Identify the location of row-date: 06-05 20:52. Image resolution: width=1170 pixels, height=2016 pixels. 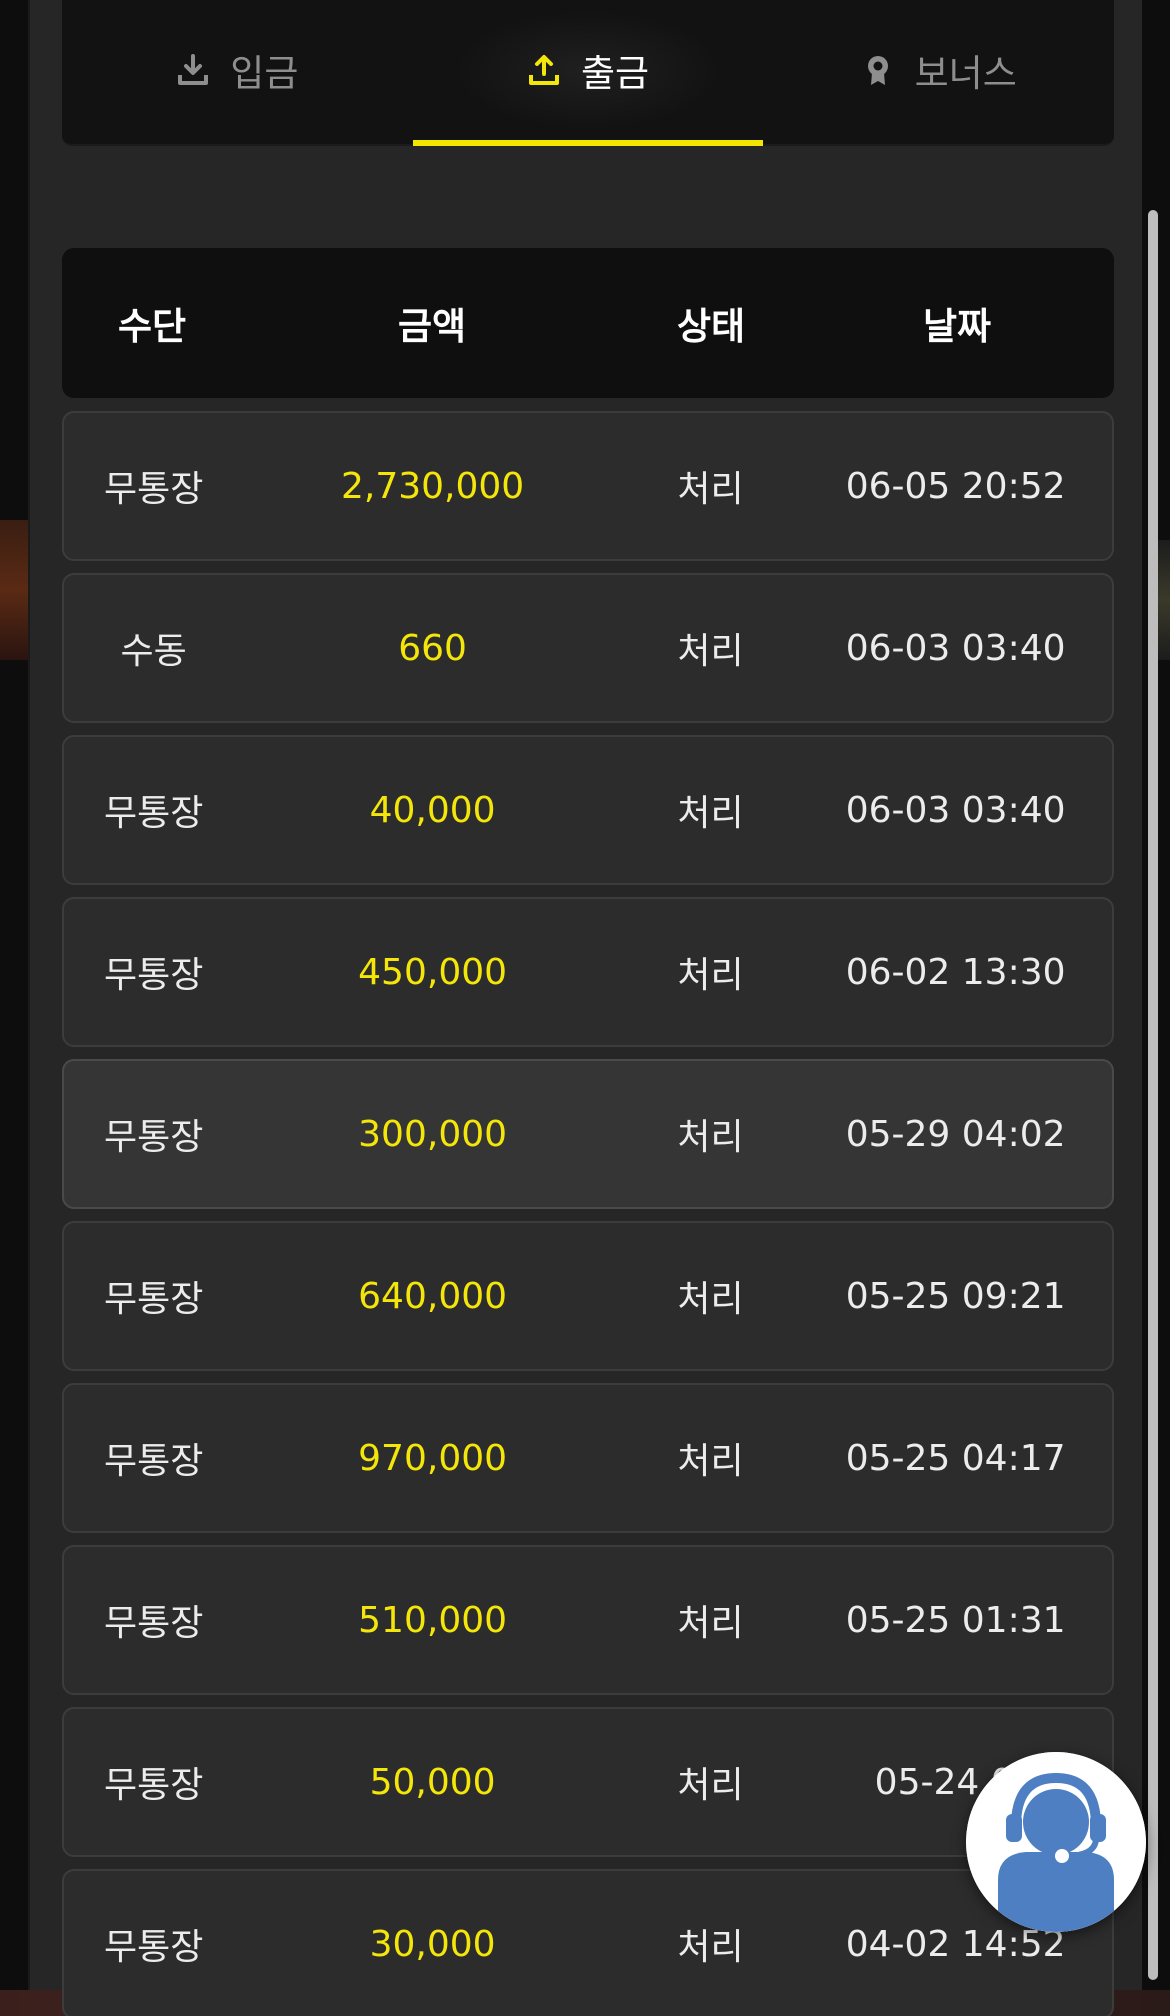
(955, 486).